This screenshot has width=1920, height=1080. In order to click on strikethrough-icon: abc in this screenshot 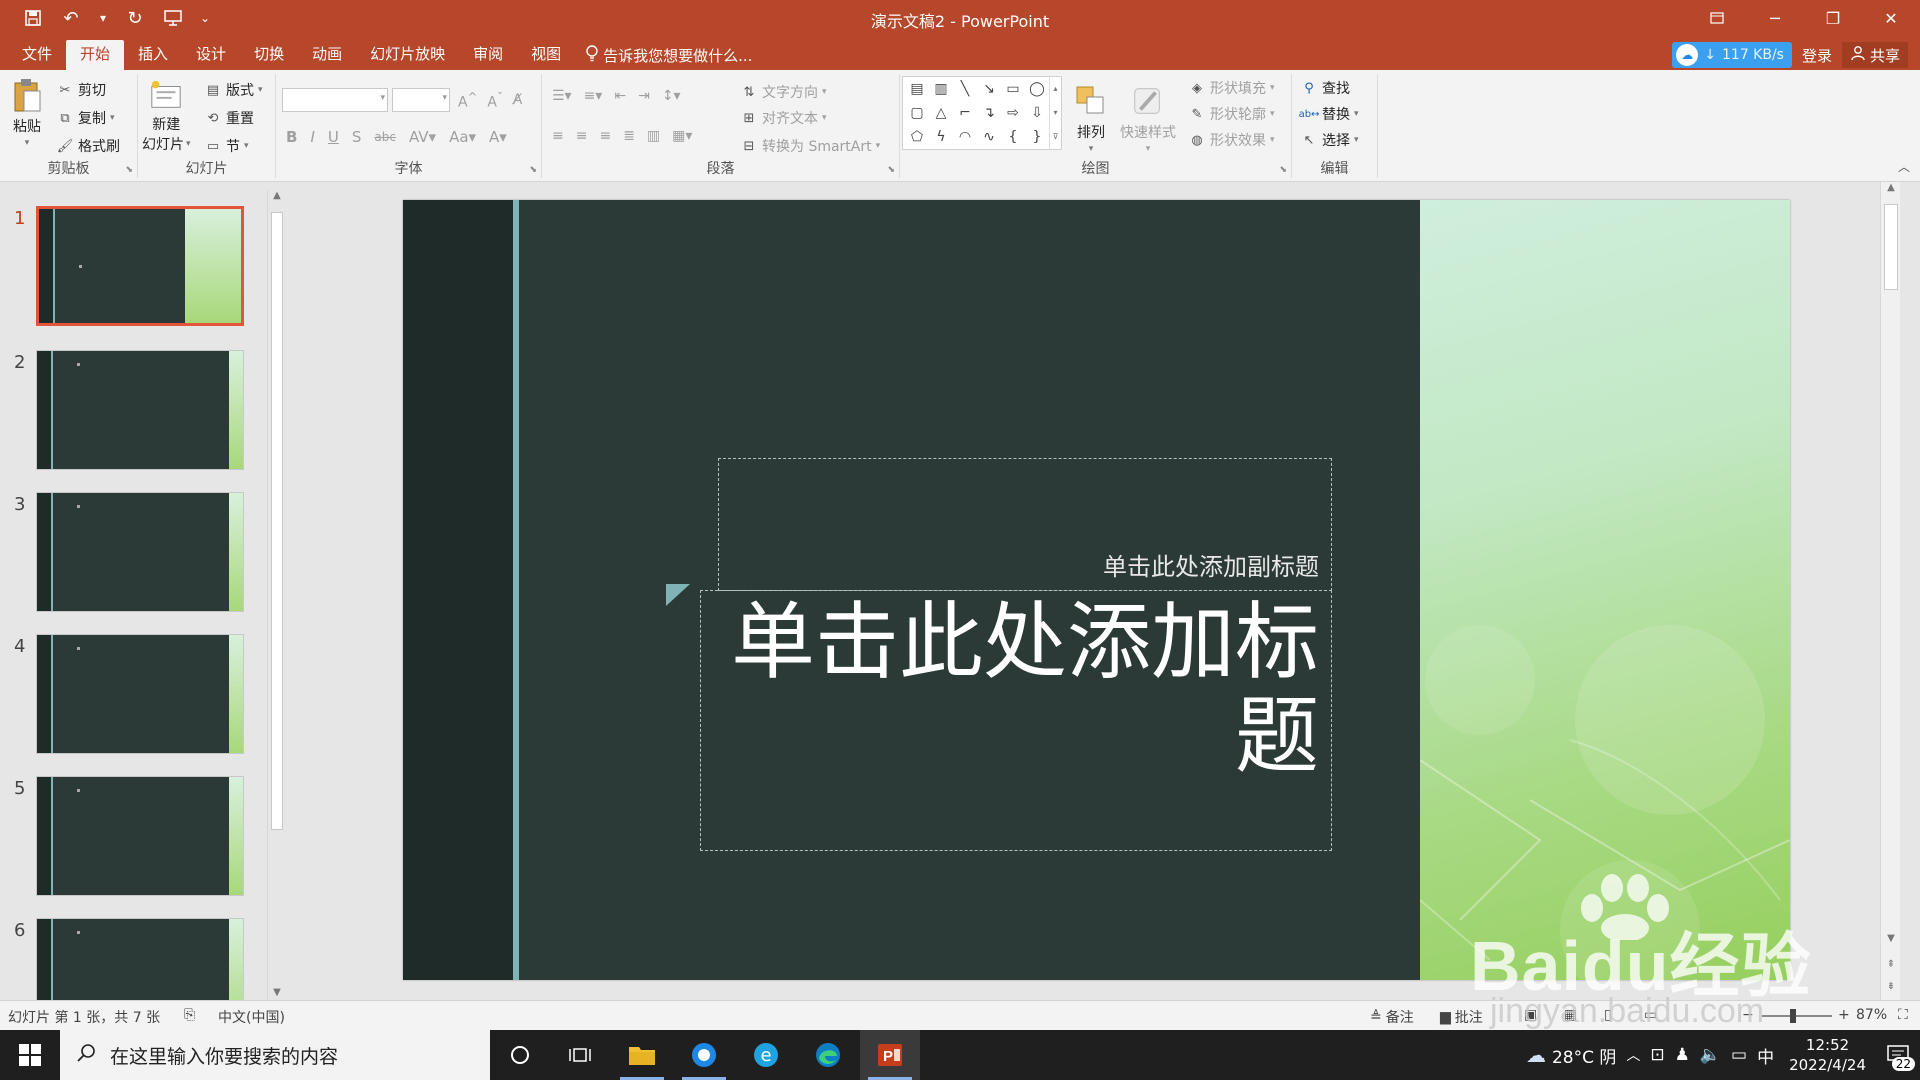, I will do `click(385, 137)`.